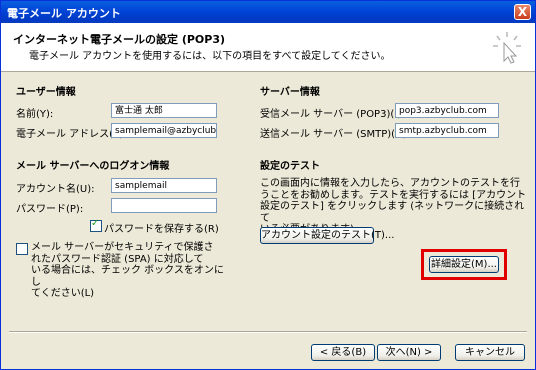  I want to click on cursor-sparkle-icon, so click(507, 48).